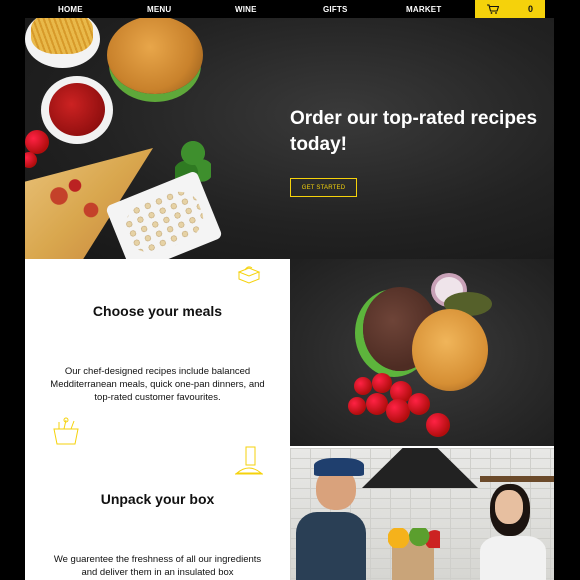 This screenshot has width=580, height=580. Describe the element at coordinates (249, 275) in the screenshot. I see `takeout-box-icon` at that location.